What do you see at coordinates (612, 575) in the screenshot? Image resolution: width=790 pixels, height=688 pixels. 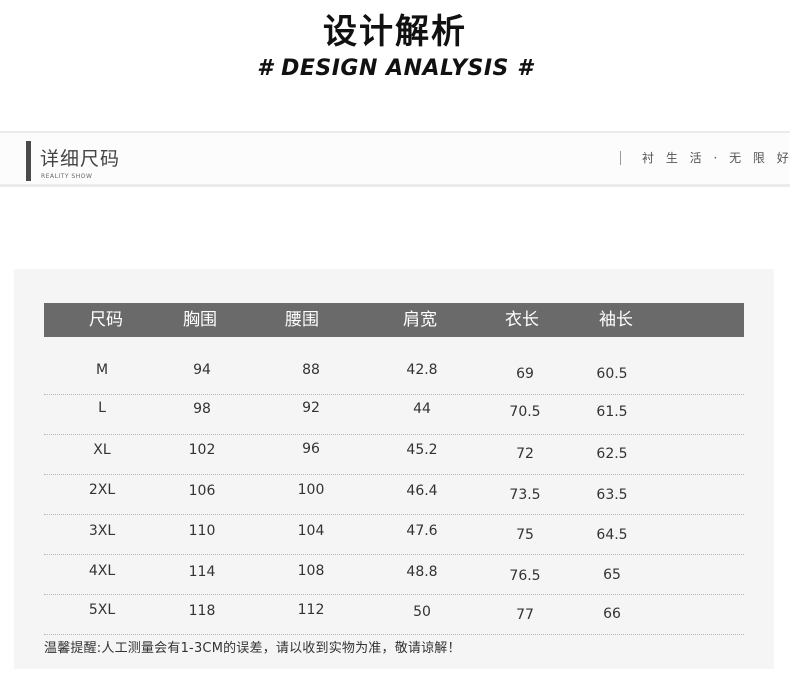 I see `cell-sleeve: 65` at bounding box center [612, 575].